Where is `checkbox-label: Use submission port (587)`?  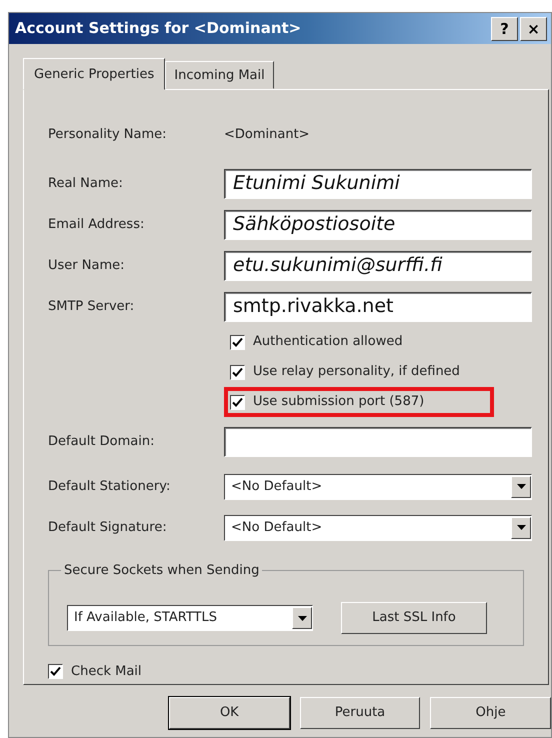
checkbox-label: Use submission port (587) is located at coordinates (338, 402).